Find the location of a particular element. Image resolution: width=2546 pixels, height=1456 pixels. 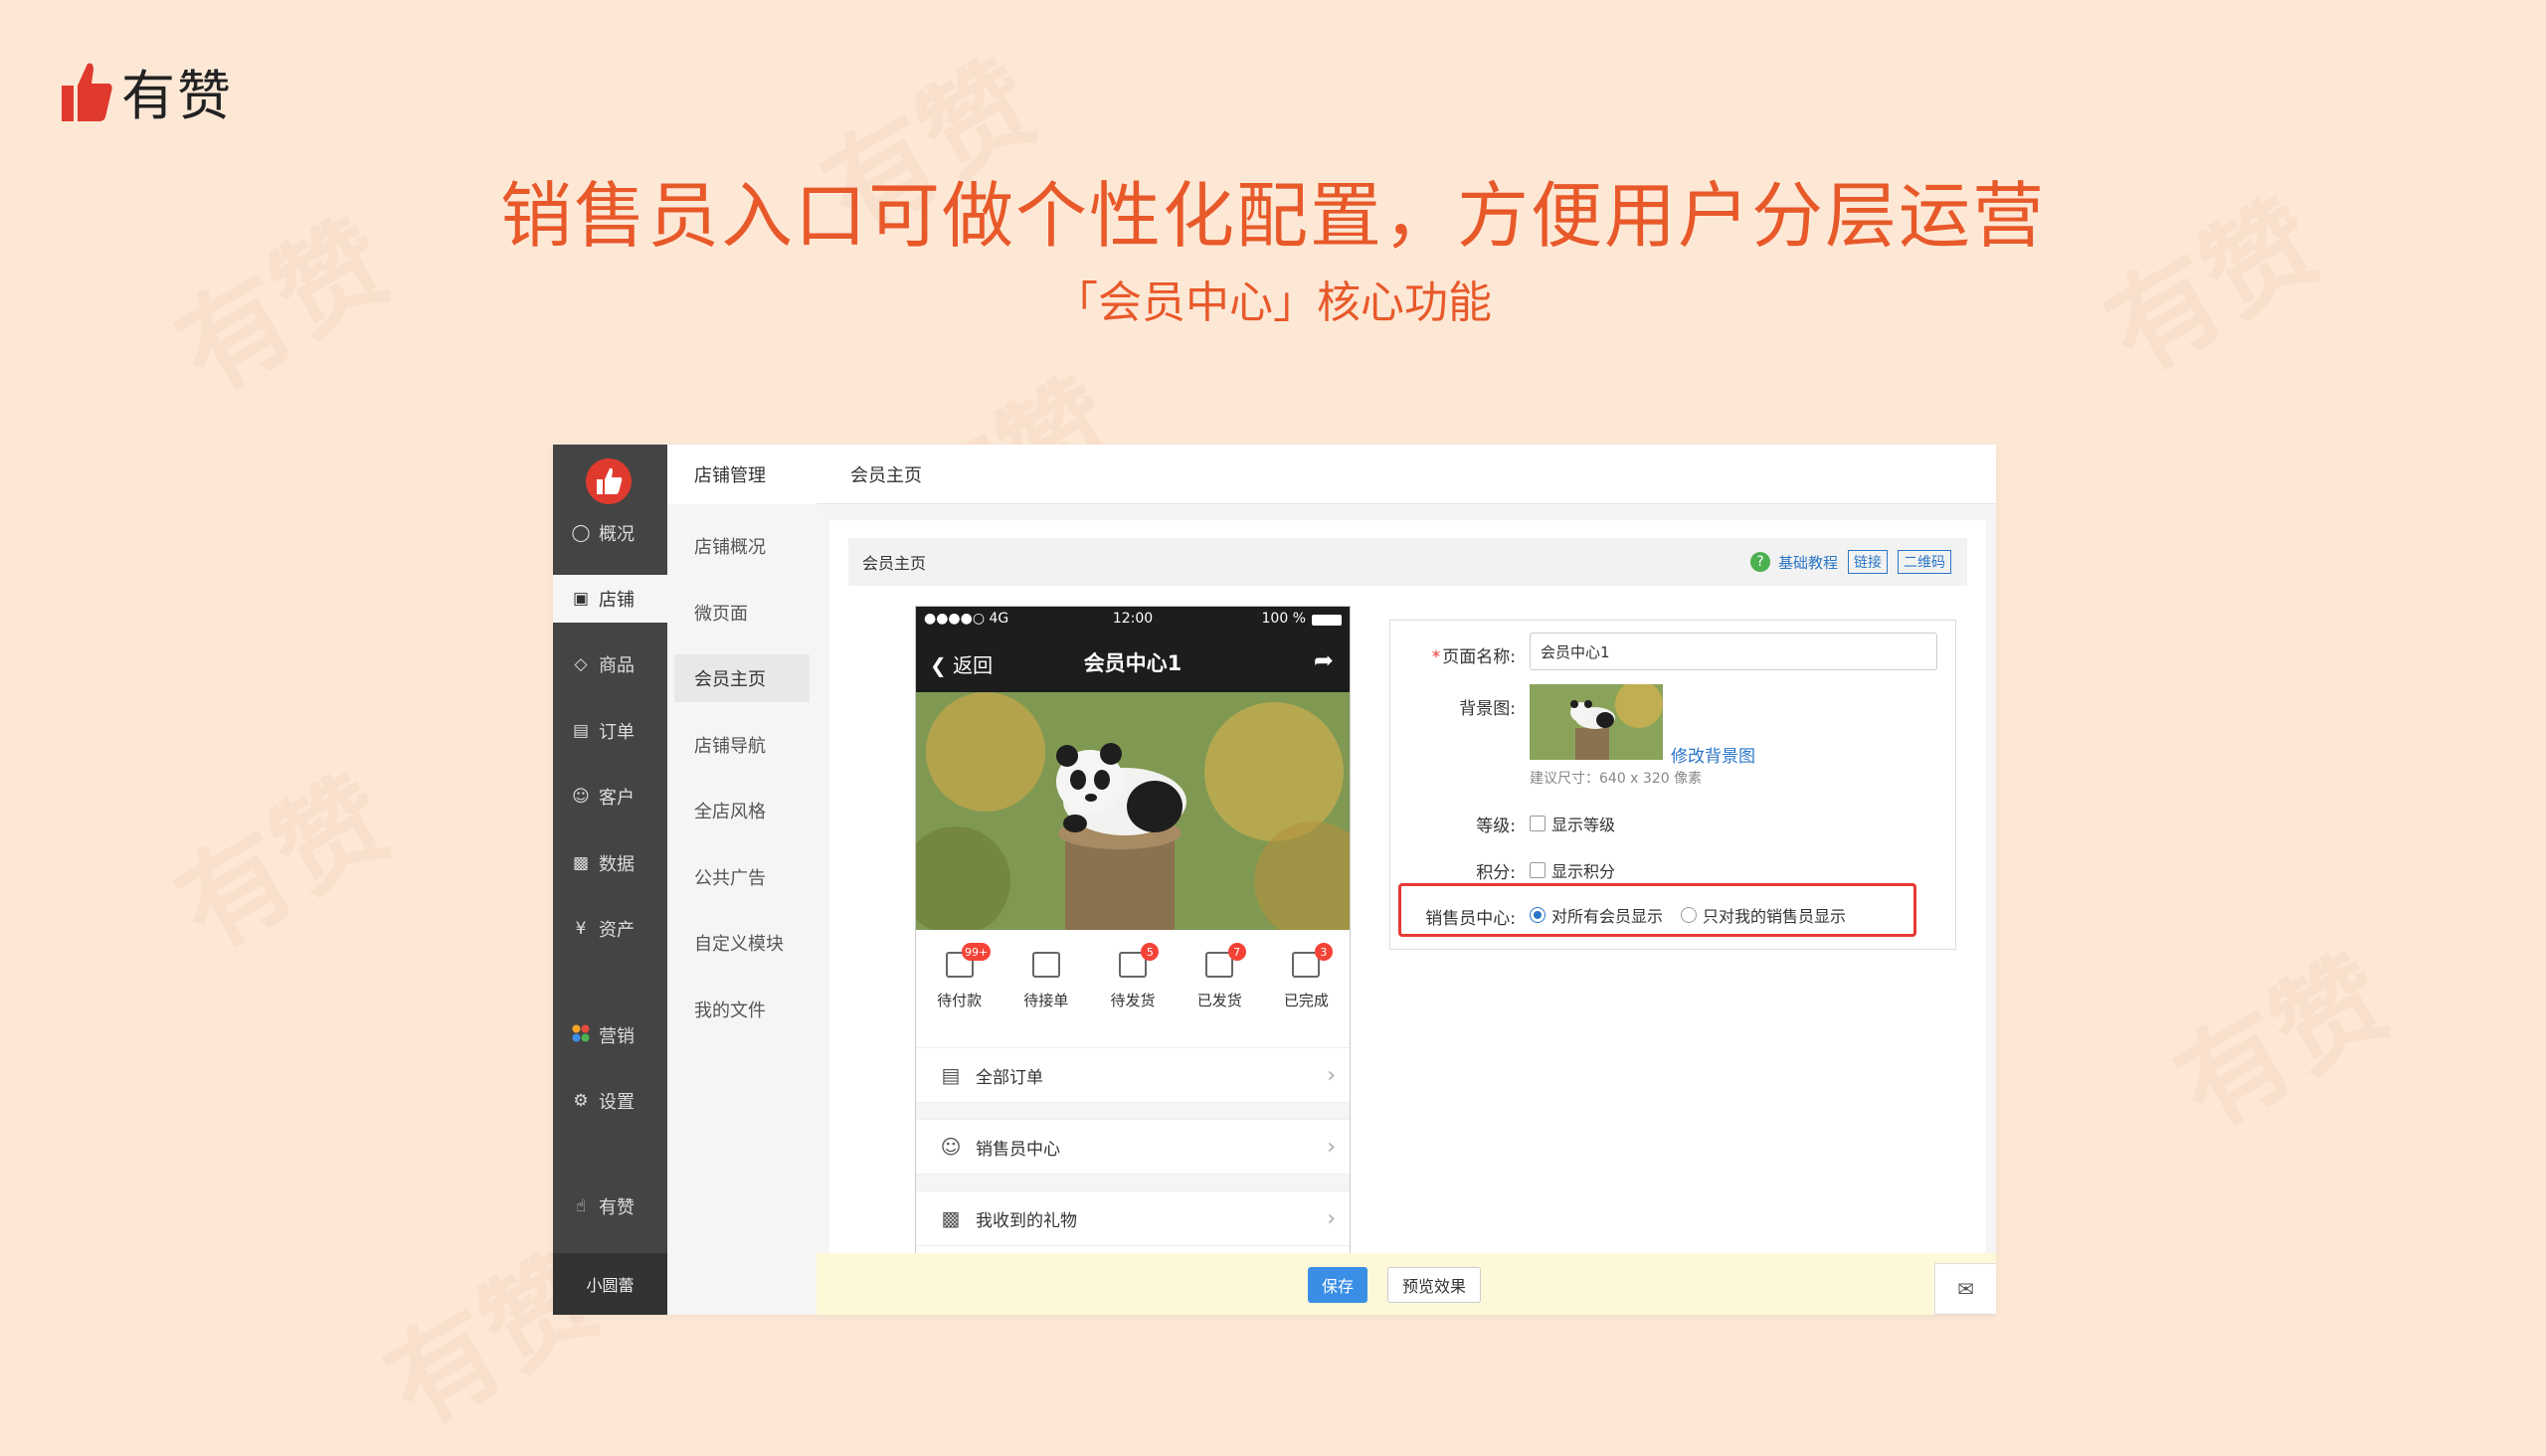

size-hint: 建议尺寸：640 x 320 像素 is located at coordinates (1616, 779).